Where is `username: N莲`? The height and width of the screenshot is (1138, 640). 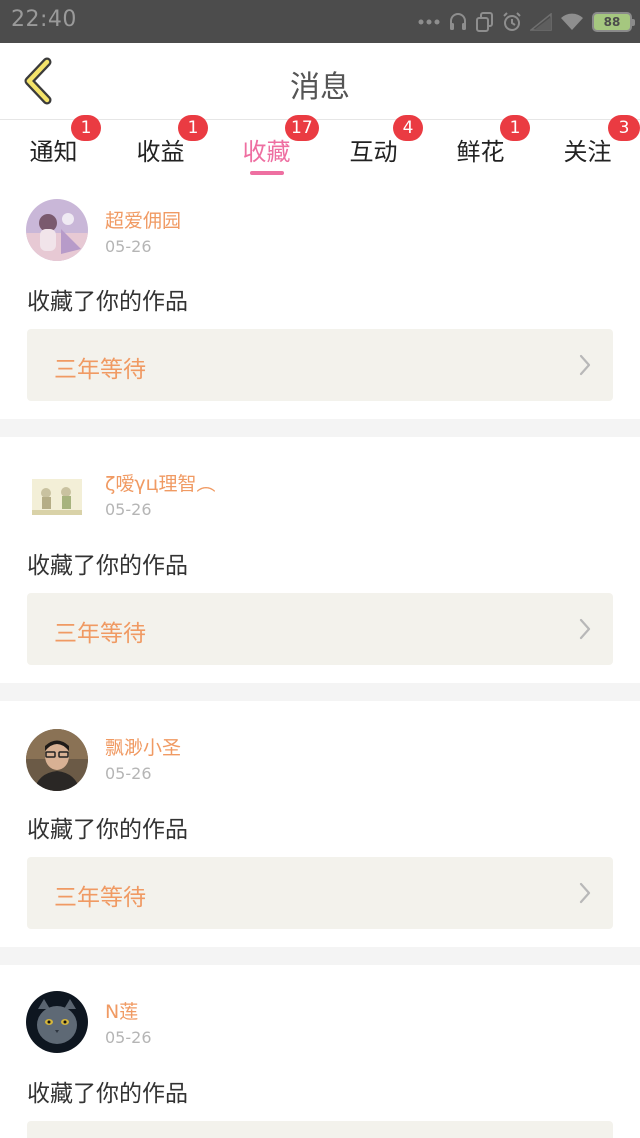
username: N莲 is located at coordinates (121, 1010).